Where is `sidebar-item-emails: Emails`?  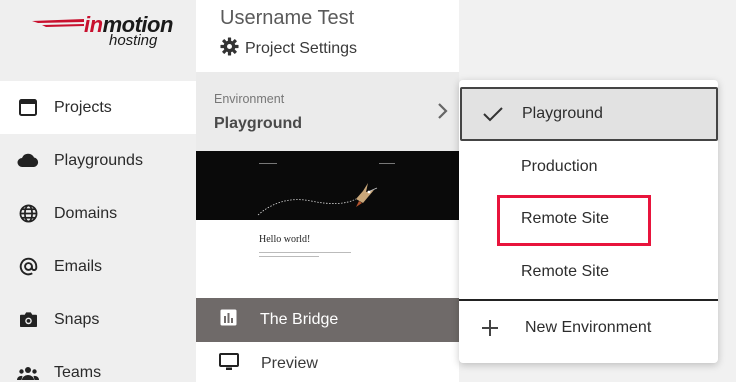
sidebar-item-emails: Emails is located at coordinates (98, 266).